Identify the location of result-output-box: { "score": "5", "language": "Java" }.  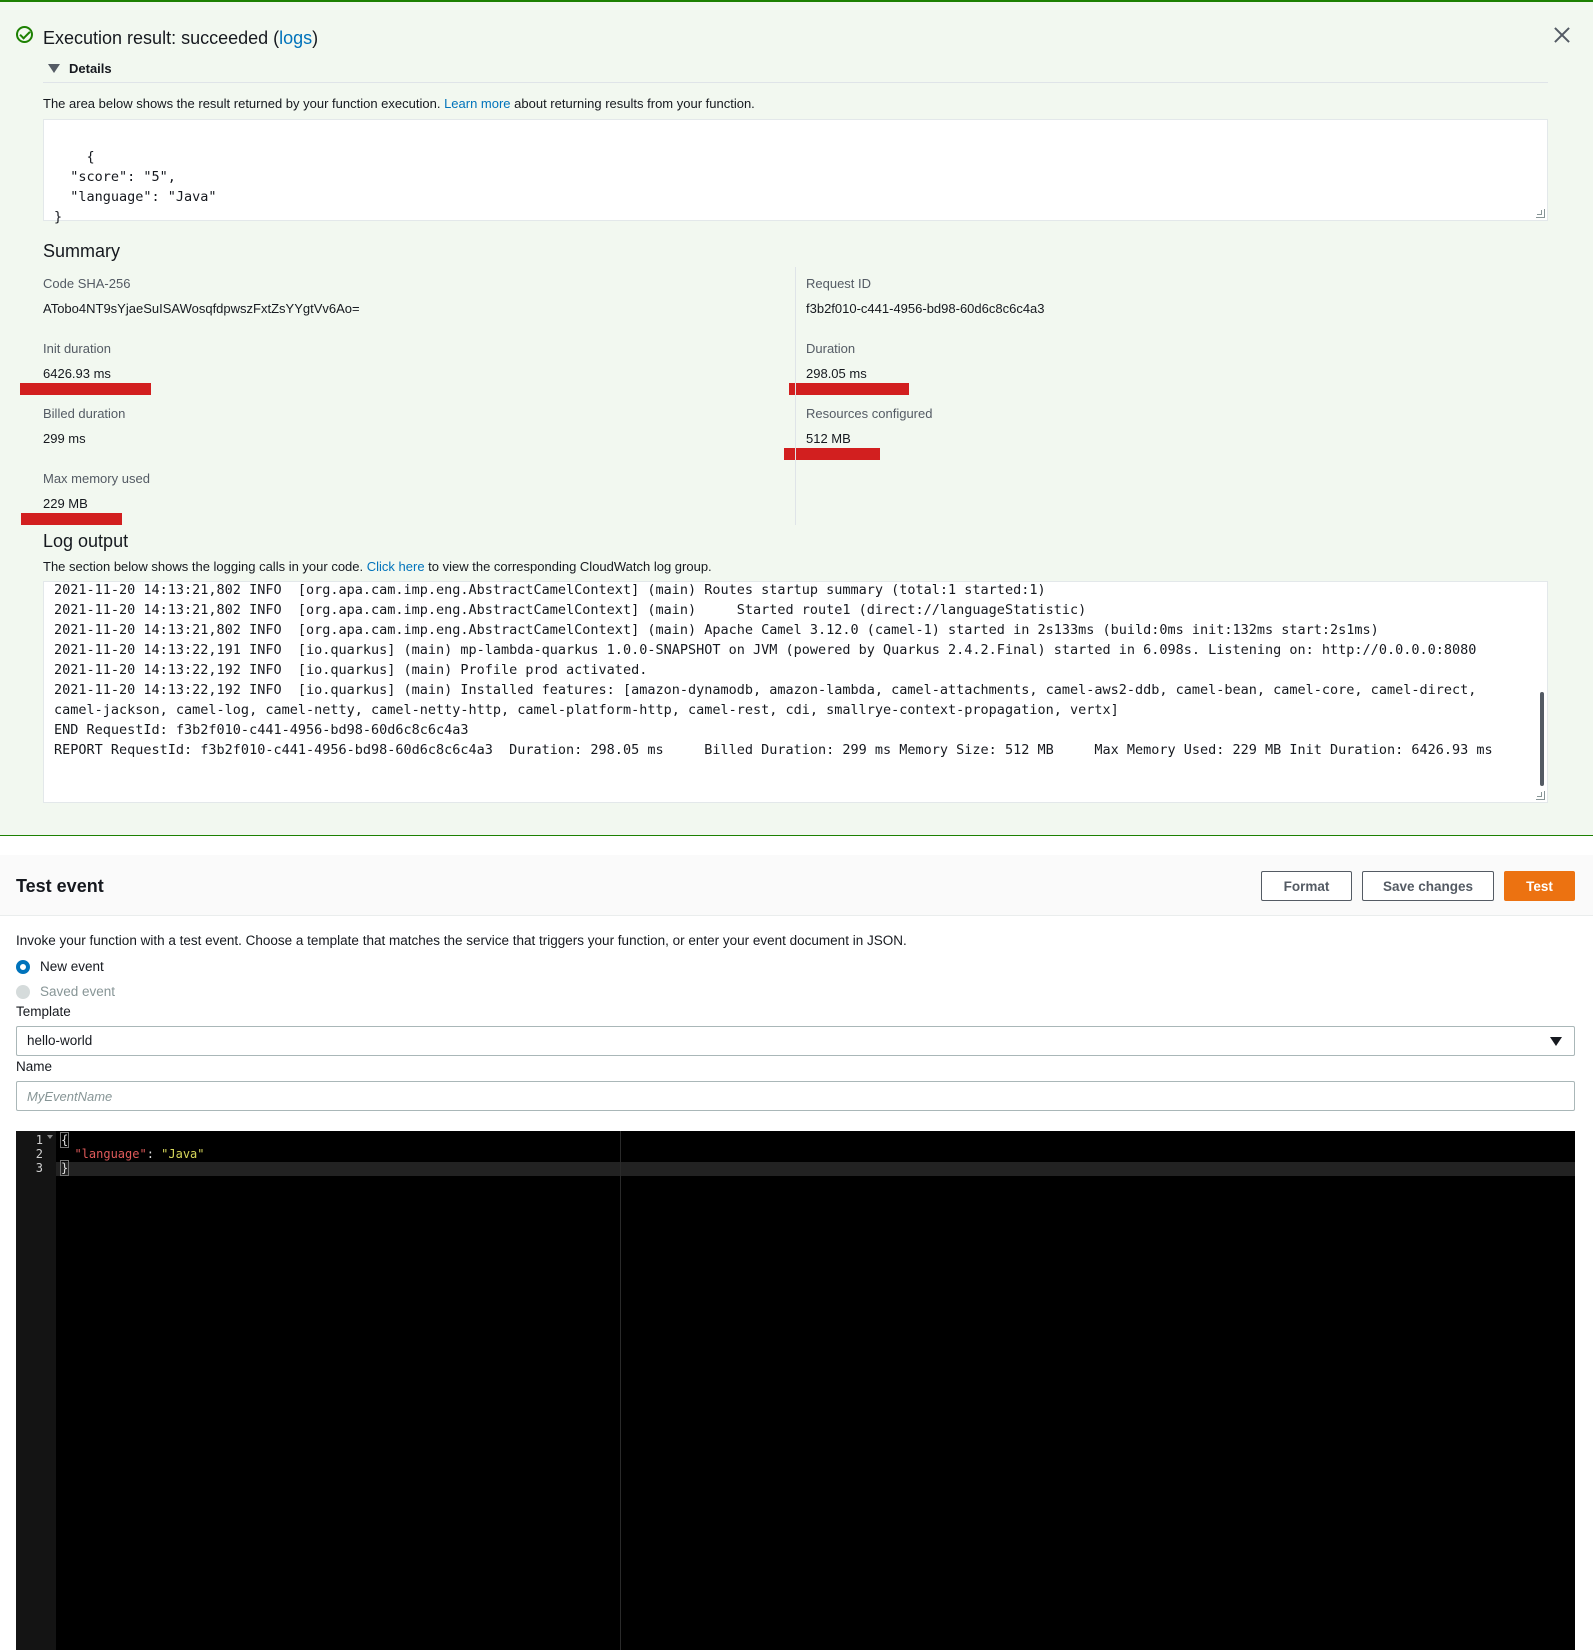
(795, 172).